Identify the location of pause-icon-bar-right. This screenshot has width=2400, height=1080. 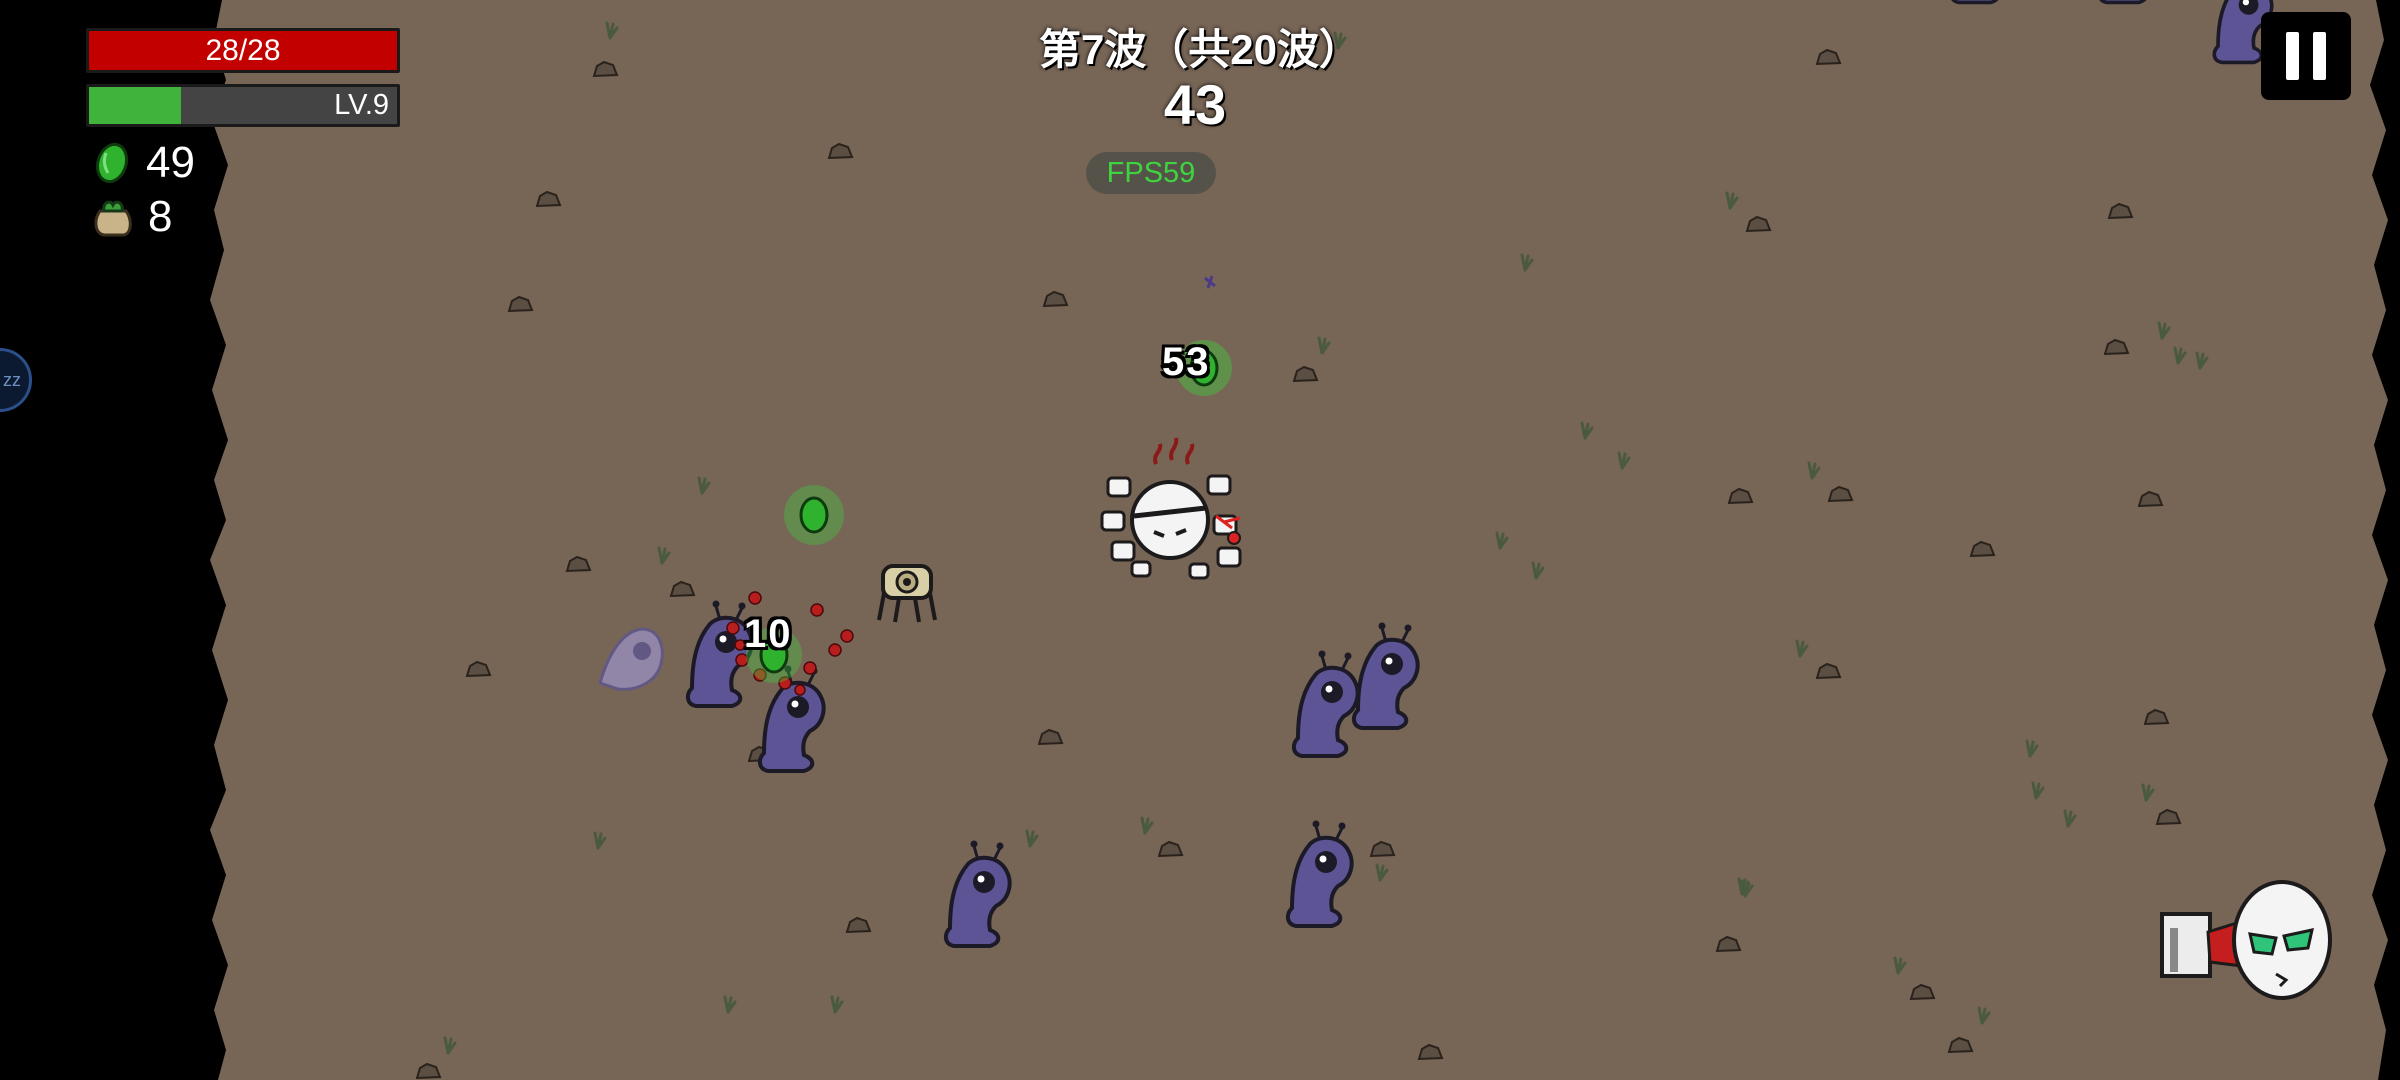
(2319, 56).